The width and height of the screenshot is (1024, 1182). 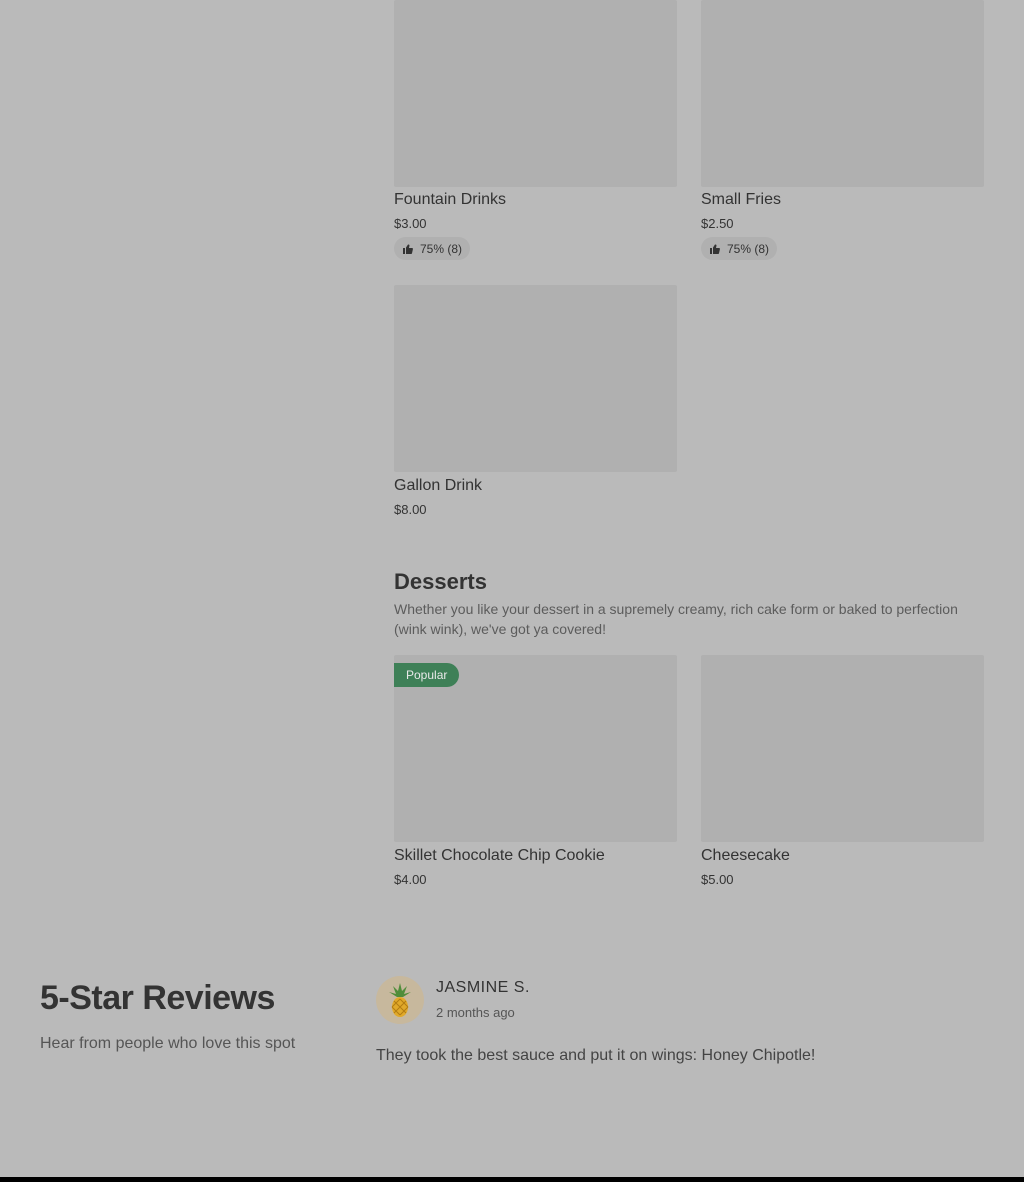 What do you see at coordinates (535, 93) in the screenshot?
I see `item-image-fountain-drinks` at bounding box center [535, 93].